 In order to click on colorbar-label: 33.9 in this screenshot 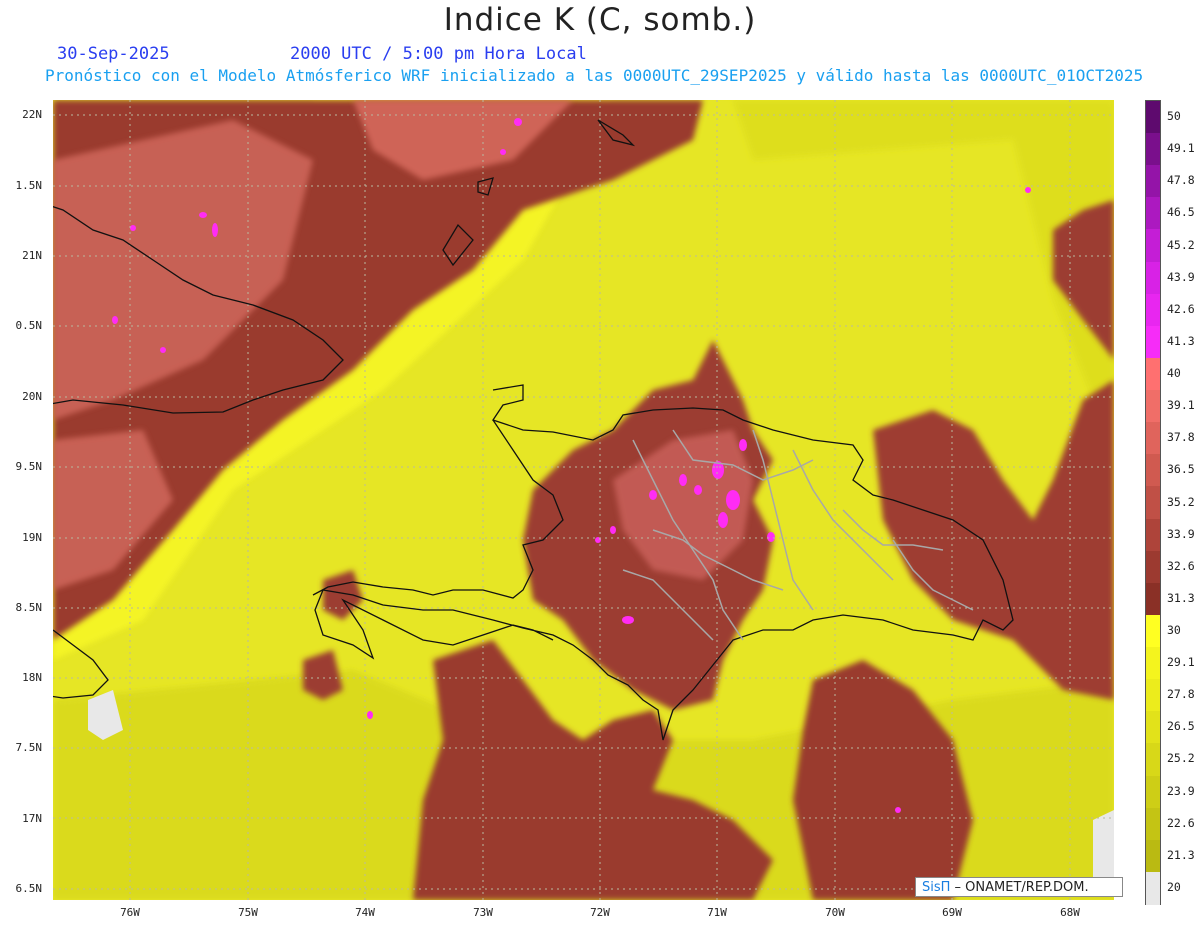, I will do `click(1181, 533)`.